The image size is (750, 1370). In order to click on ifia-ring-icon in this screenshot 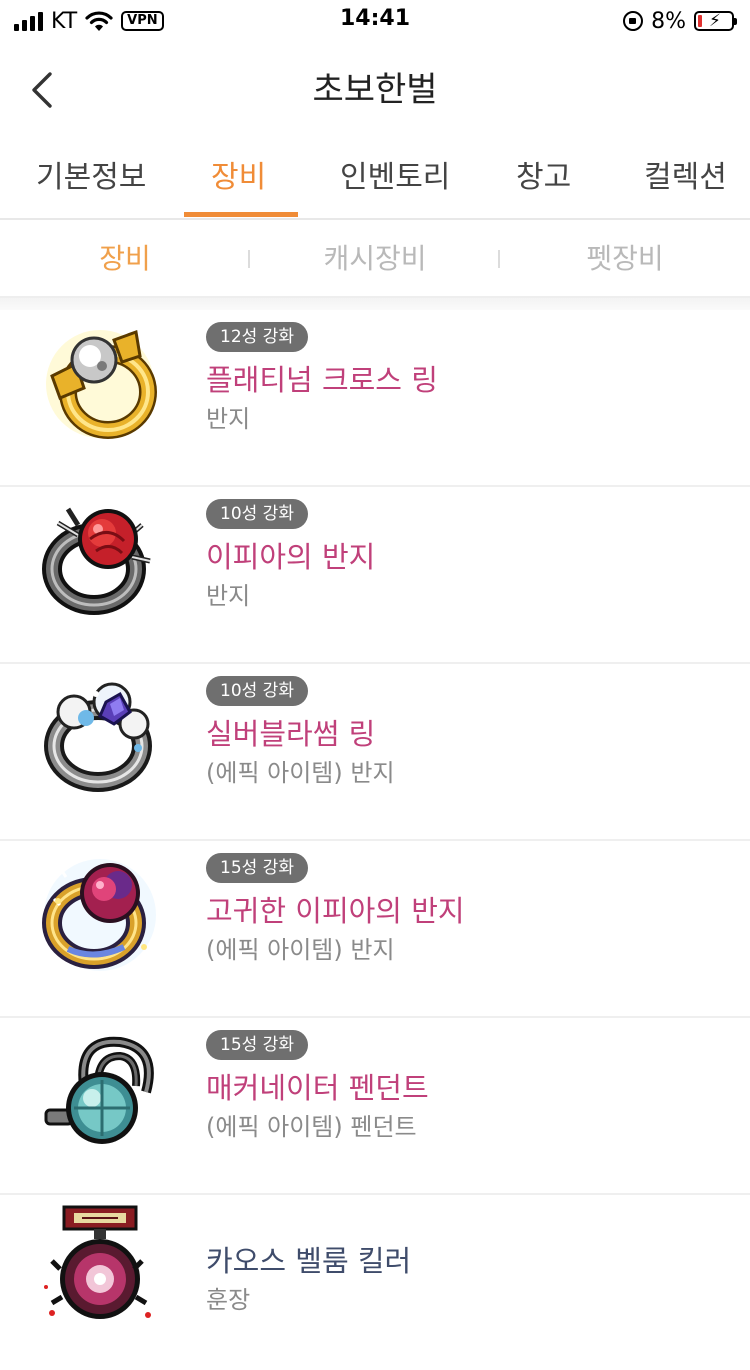, I will do `click(96, 561)`.